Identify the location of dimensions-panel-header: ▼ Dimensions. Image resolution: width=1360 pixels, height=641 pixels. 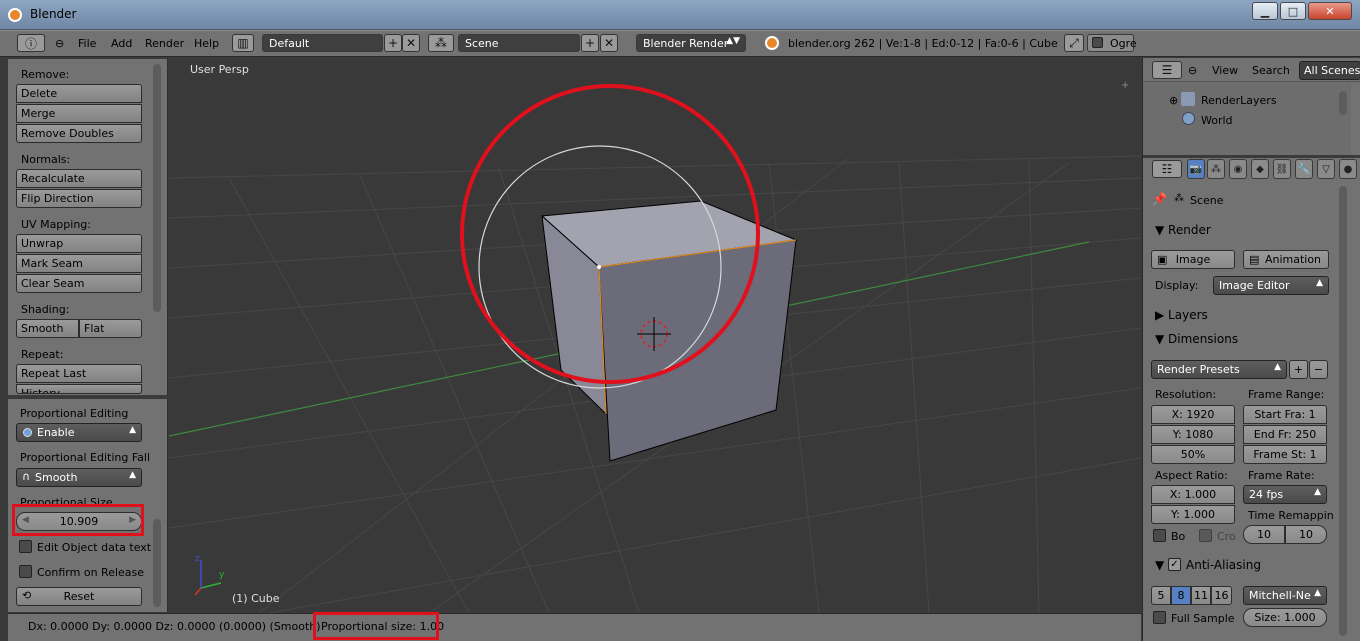
(1196, 339).